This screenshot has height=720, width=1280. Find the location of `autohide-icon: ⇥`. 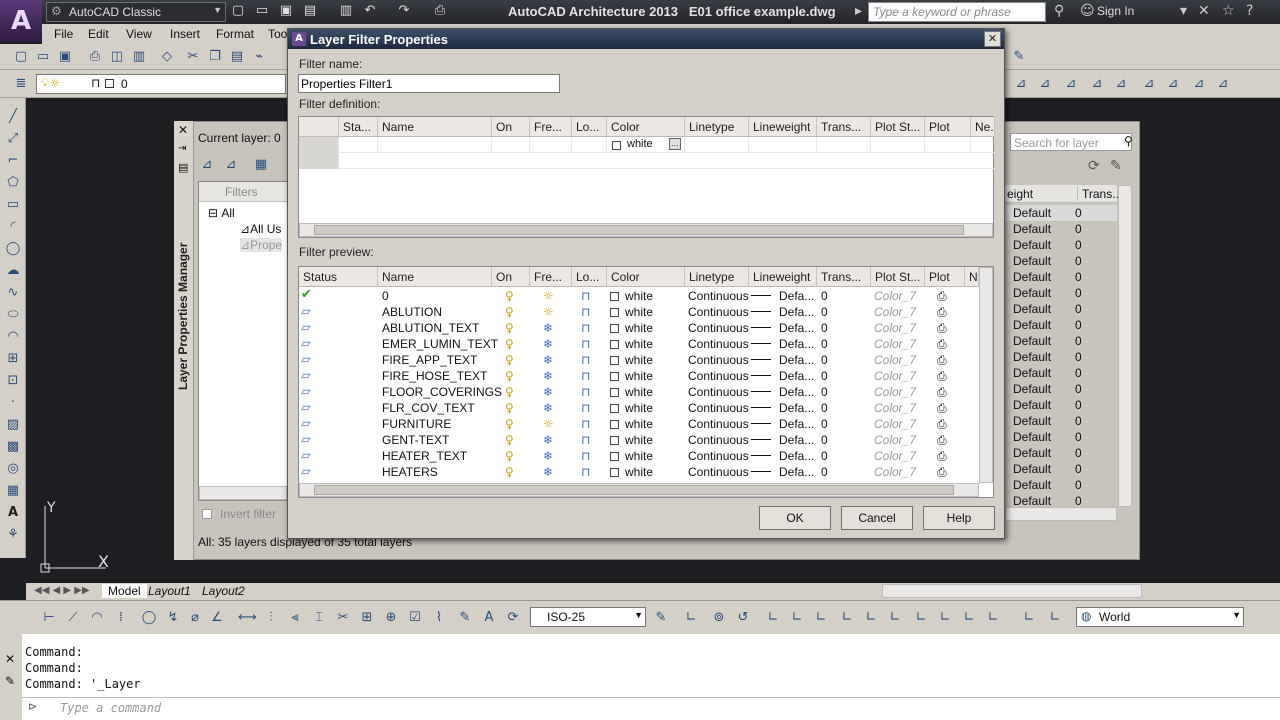

autohide-icon: ⇥ is located at coordinates (182, 148).